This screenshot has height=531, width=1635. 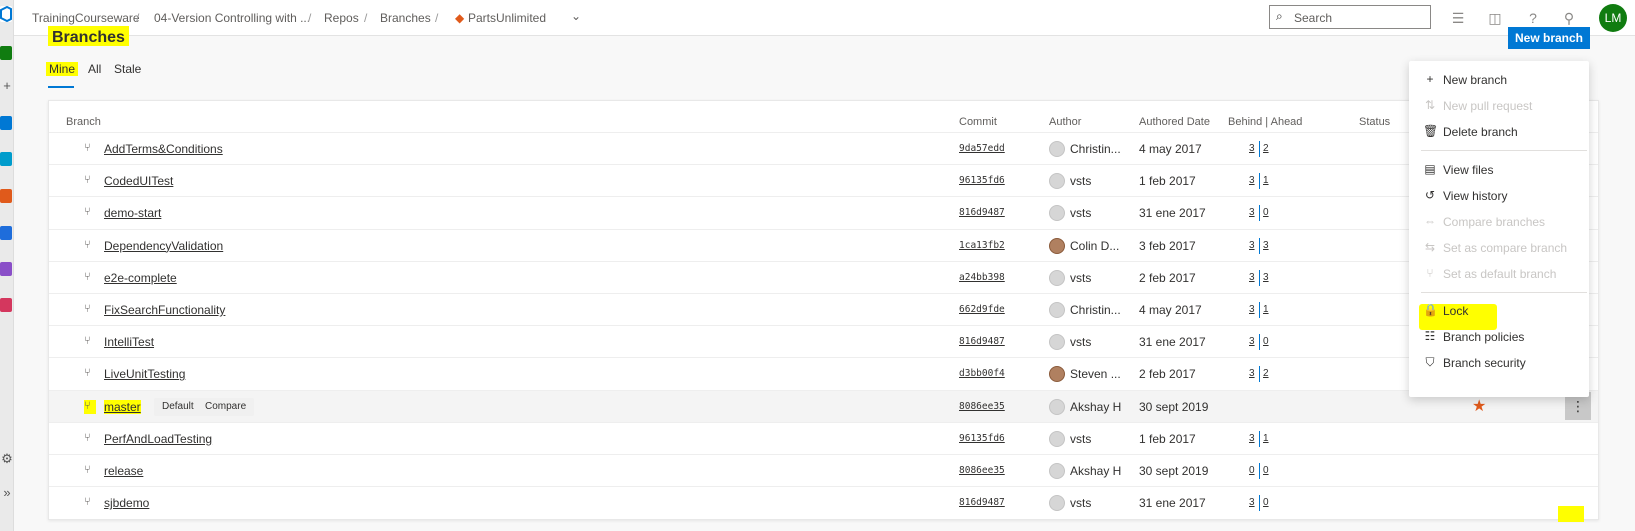 What do you see at coordinates (7, 86) in the screenshot?
I see `add-icon: +` at bounding box center [7, 86].